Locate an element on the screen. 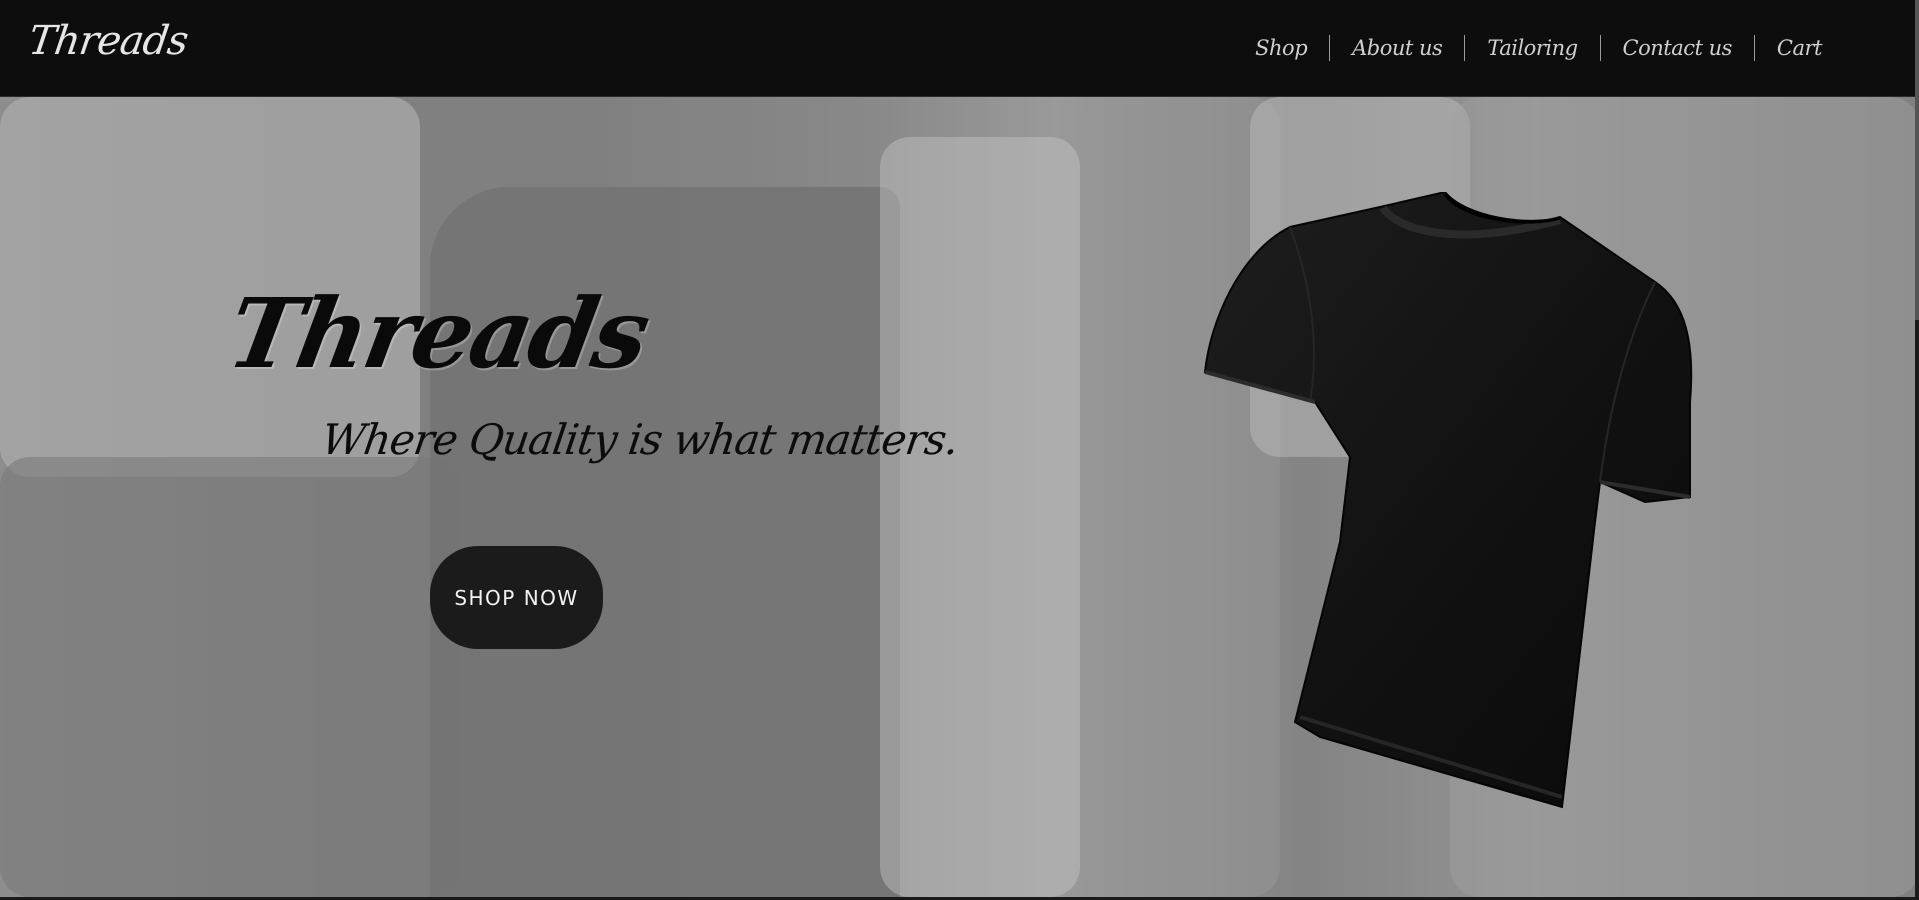 The height and width of the screenshot is (900, 1919). shop-now-button: SHOP NOW is located at coordinates (516, 597).